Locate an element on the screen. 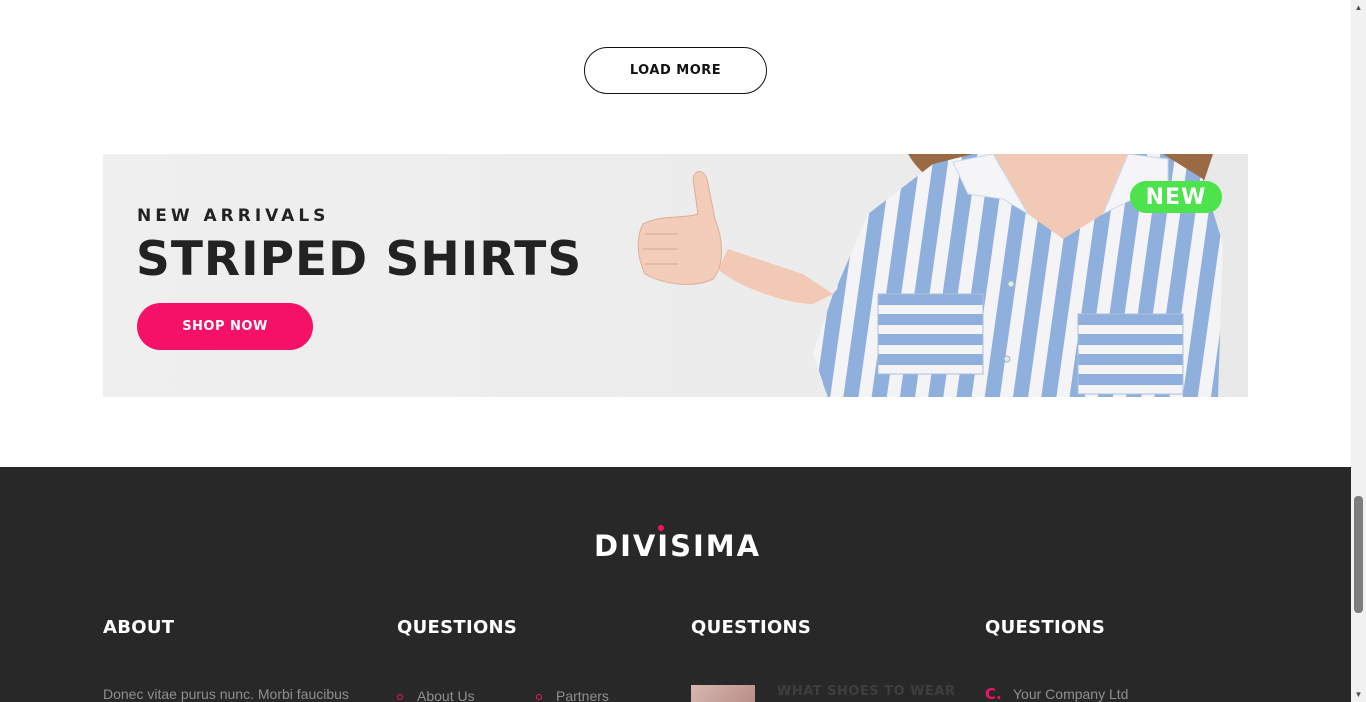  footer-link-about-us: About Us is located at coordinates (446, 695).